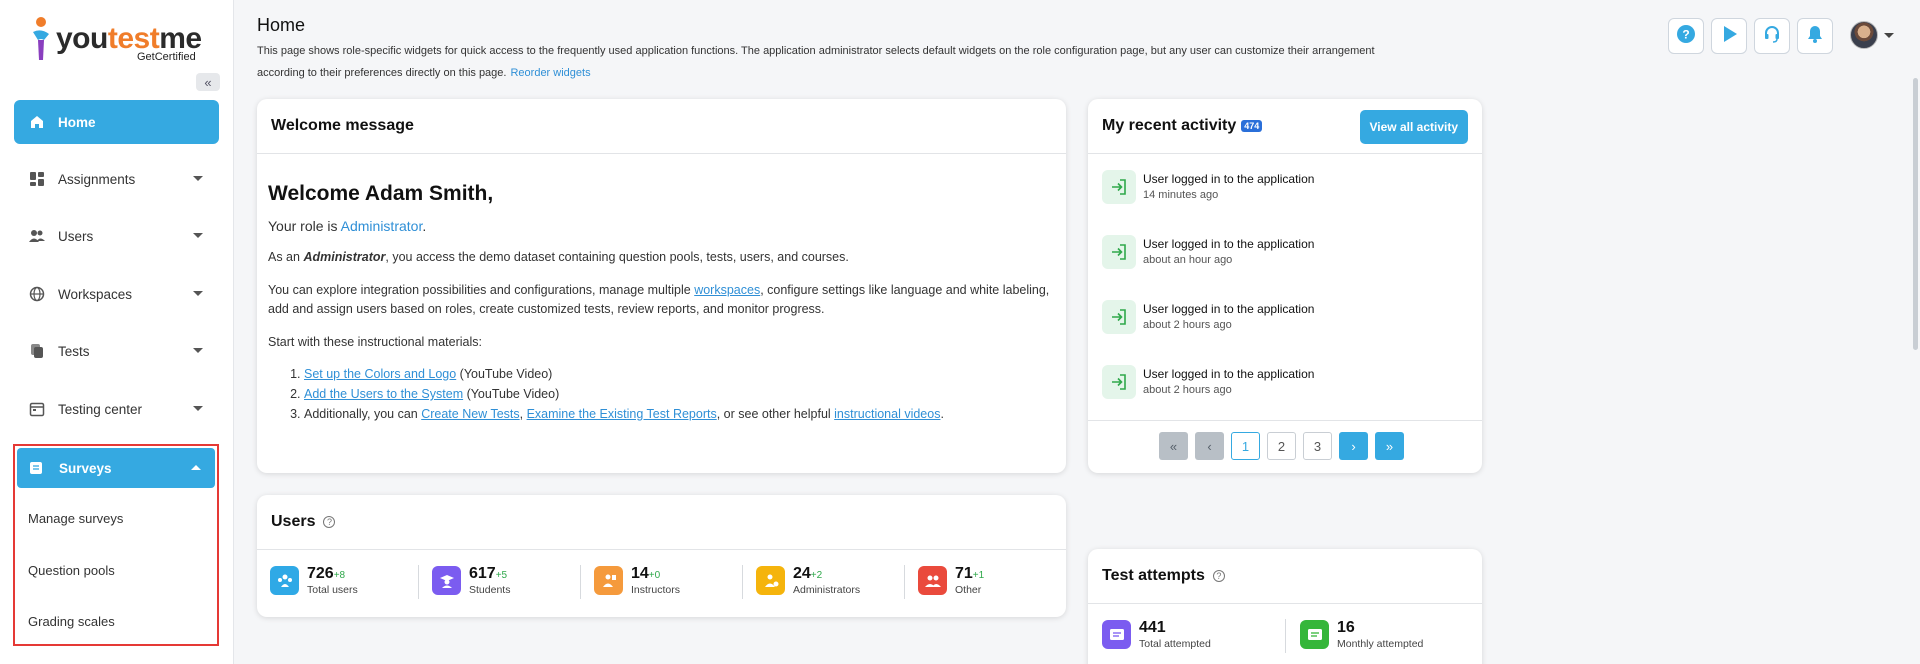 This screenshot has height=664, width=1920. What do you see at coordinates (116, 351) in the screenshot?
I see `sidebar-item-tests: Tests` at bounding box center [116, 351].